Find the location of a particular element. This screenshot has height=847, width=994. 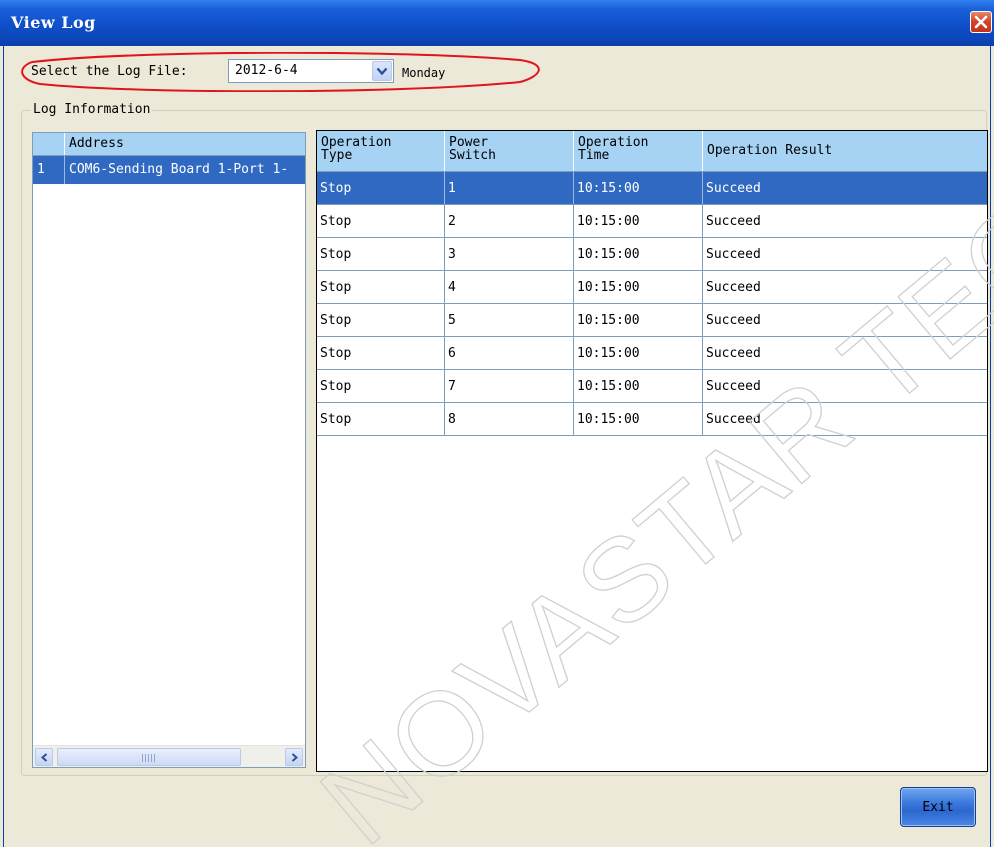

cell-text: 2 is located at coordinates (452, 221).